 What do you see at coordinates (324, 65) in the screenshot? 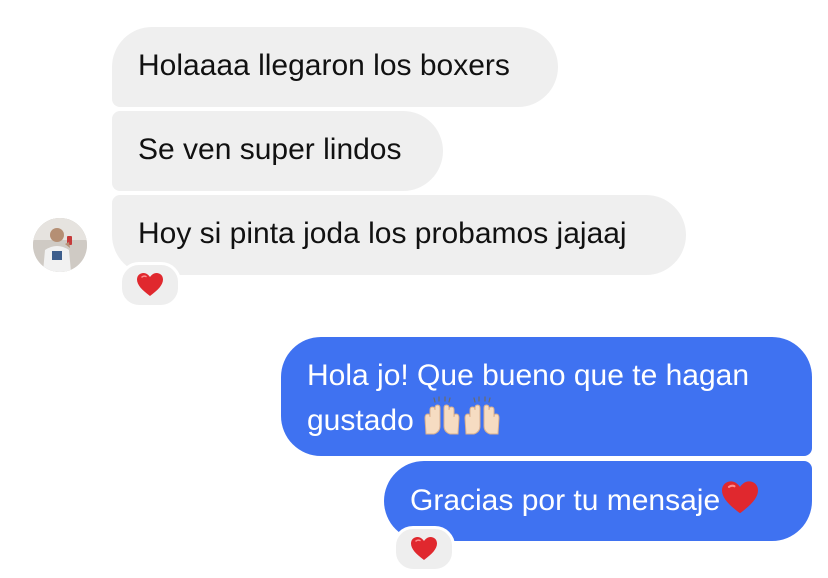
I see `message-text: Holaaaa llegaron los boxers` at bounding box center [324, 65].